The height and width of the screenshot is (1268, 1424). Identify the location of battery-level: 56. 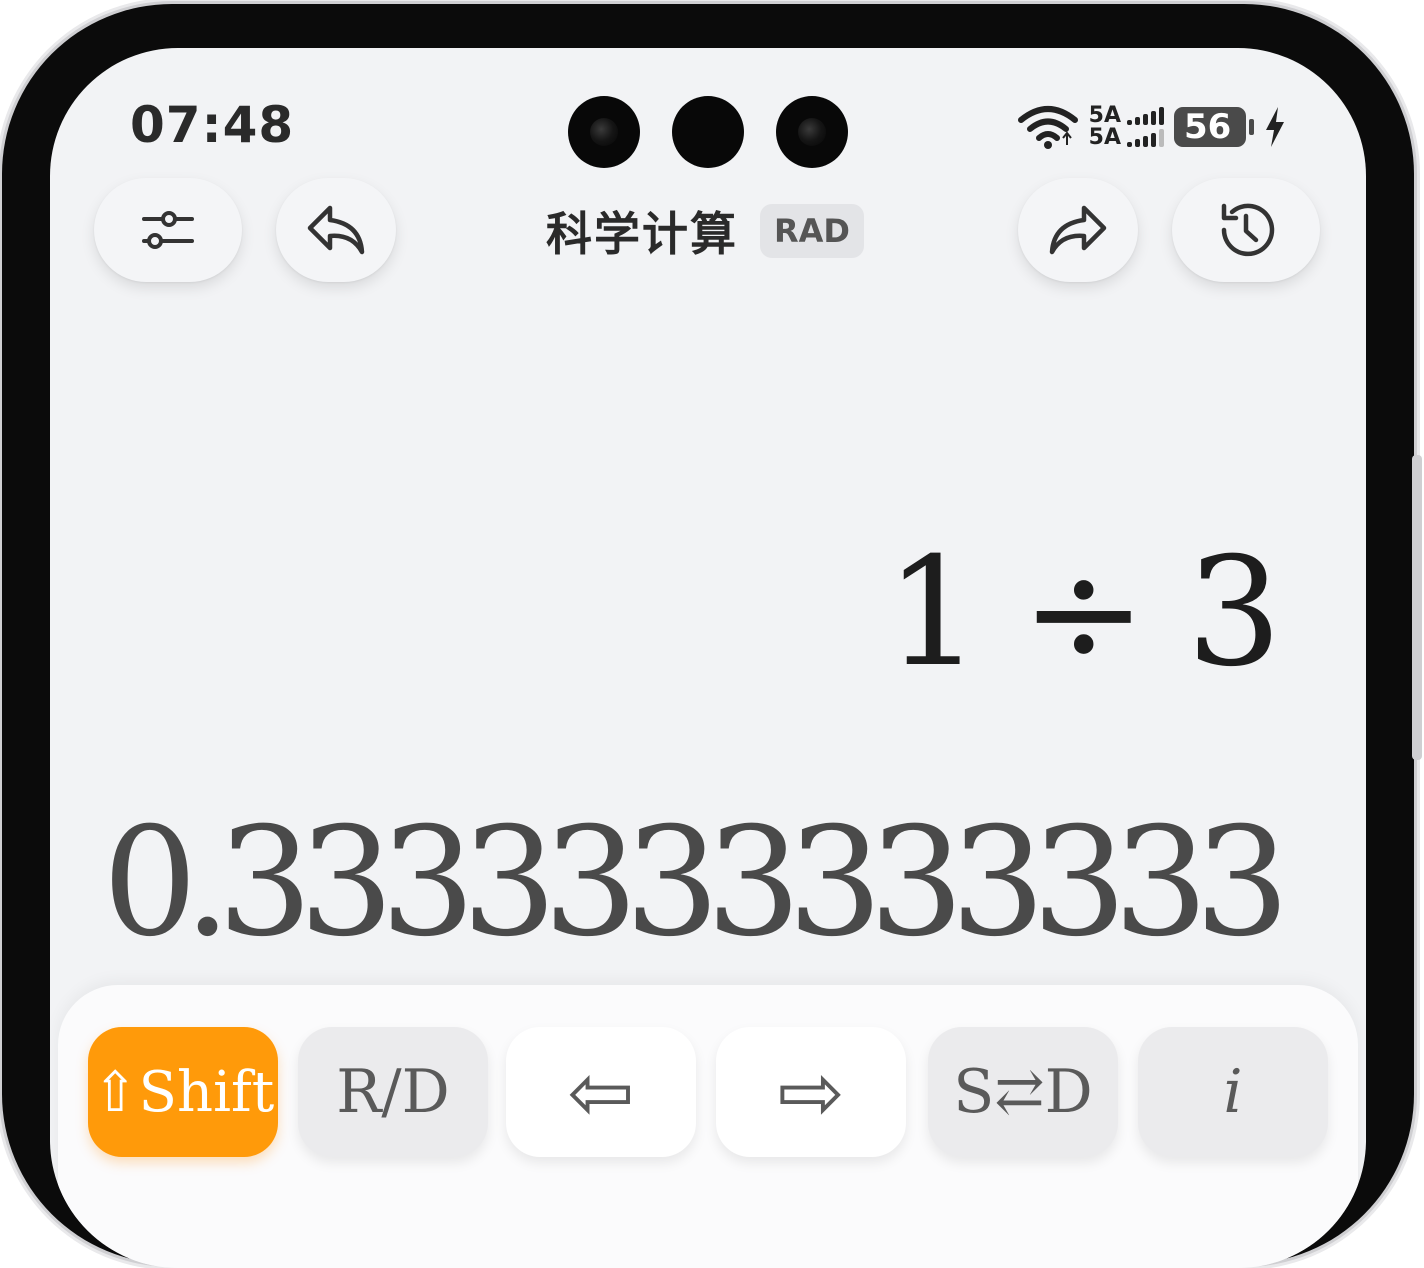
(1208, 127).